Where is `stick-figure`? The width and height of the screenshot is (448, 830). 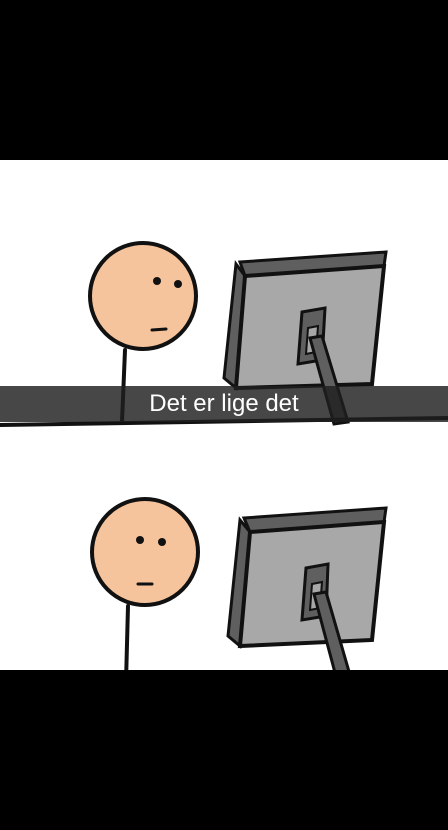
stick-figure is located at coordinates (145, 583).